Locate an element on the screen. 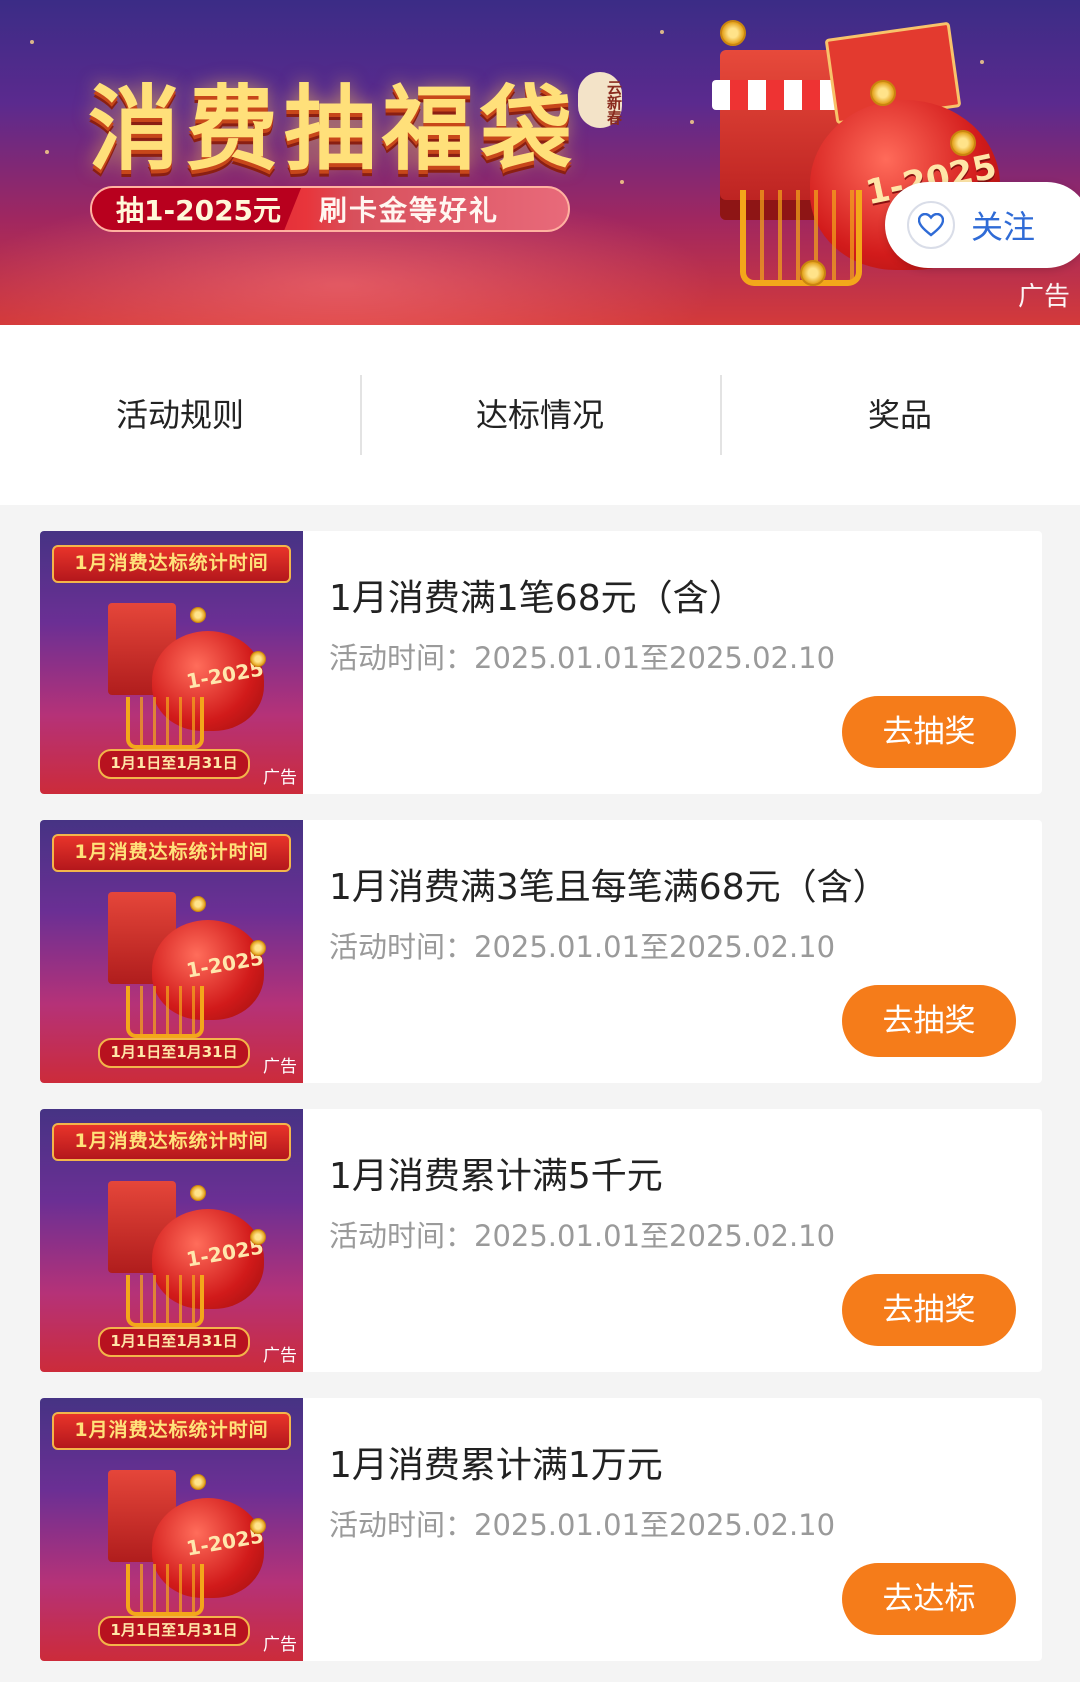  tab-activity-rules: 活动规则 is located at coordinates (180, 415).